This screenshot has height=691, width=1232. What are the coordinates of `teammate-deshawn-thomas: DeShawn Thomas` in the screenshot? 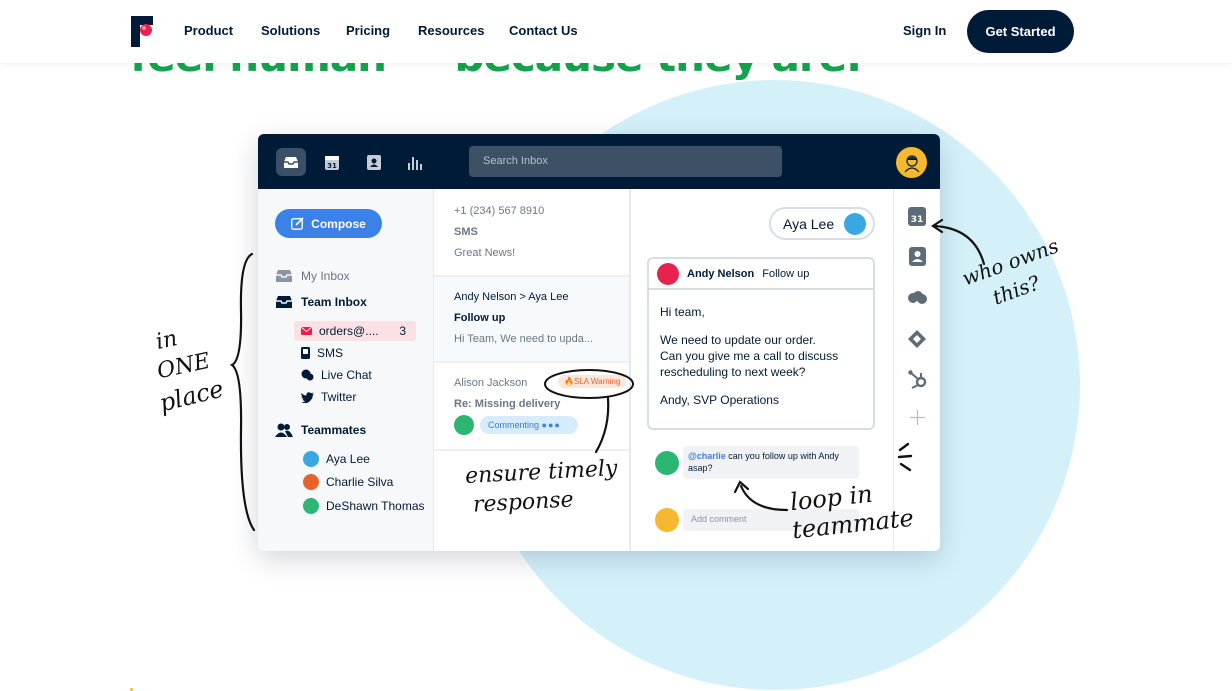 It's located at (366, 506).